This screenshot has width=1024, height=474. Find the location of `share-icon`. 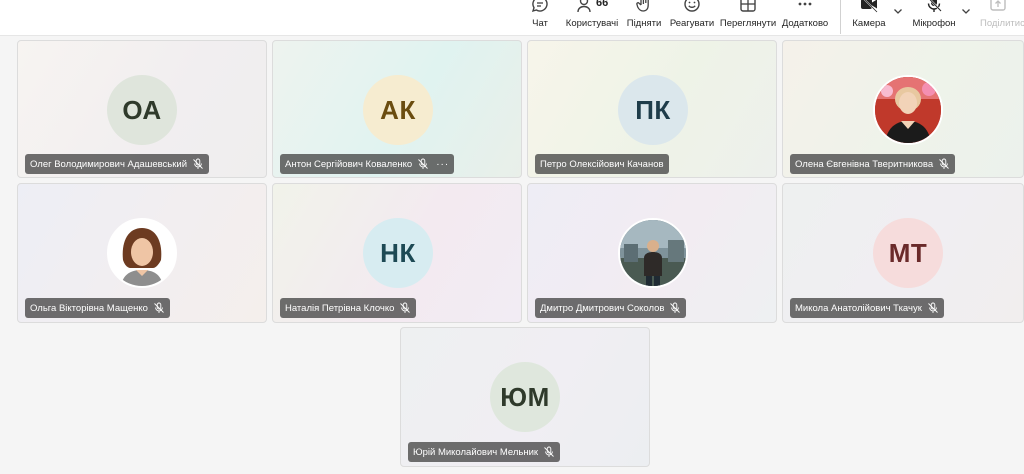

share-icon is located at coordinates (997, 5).